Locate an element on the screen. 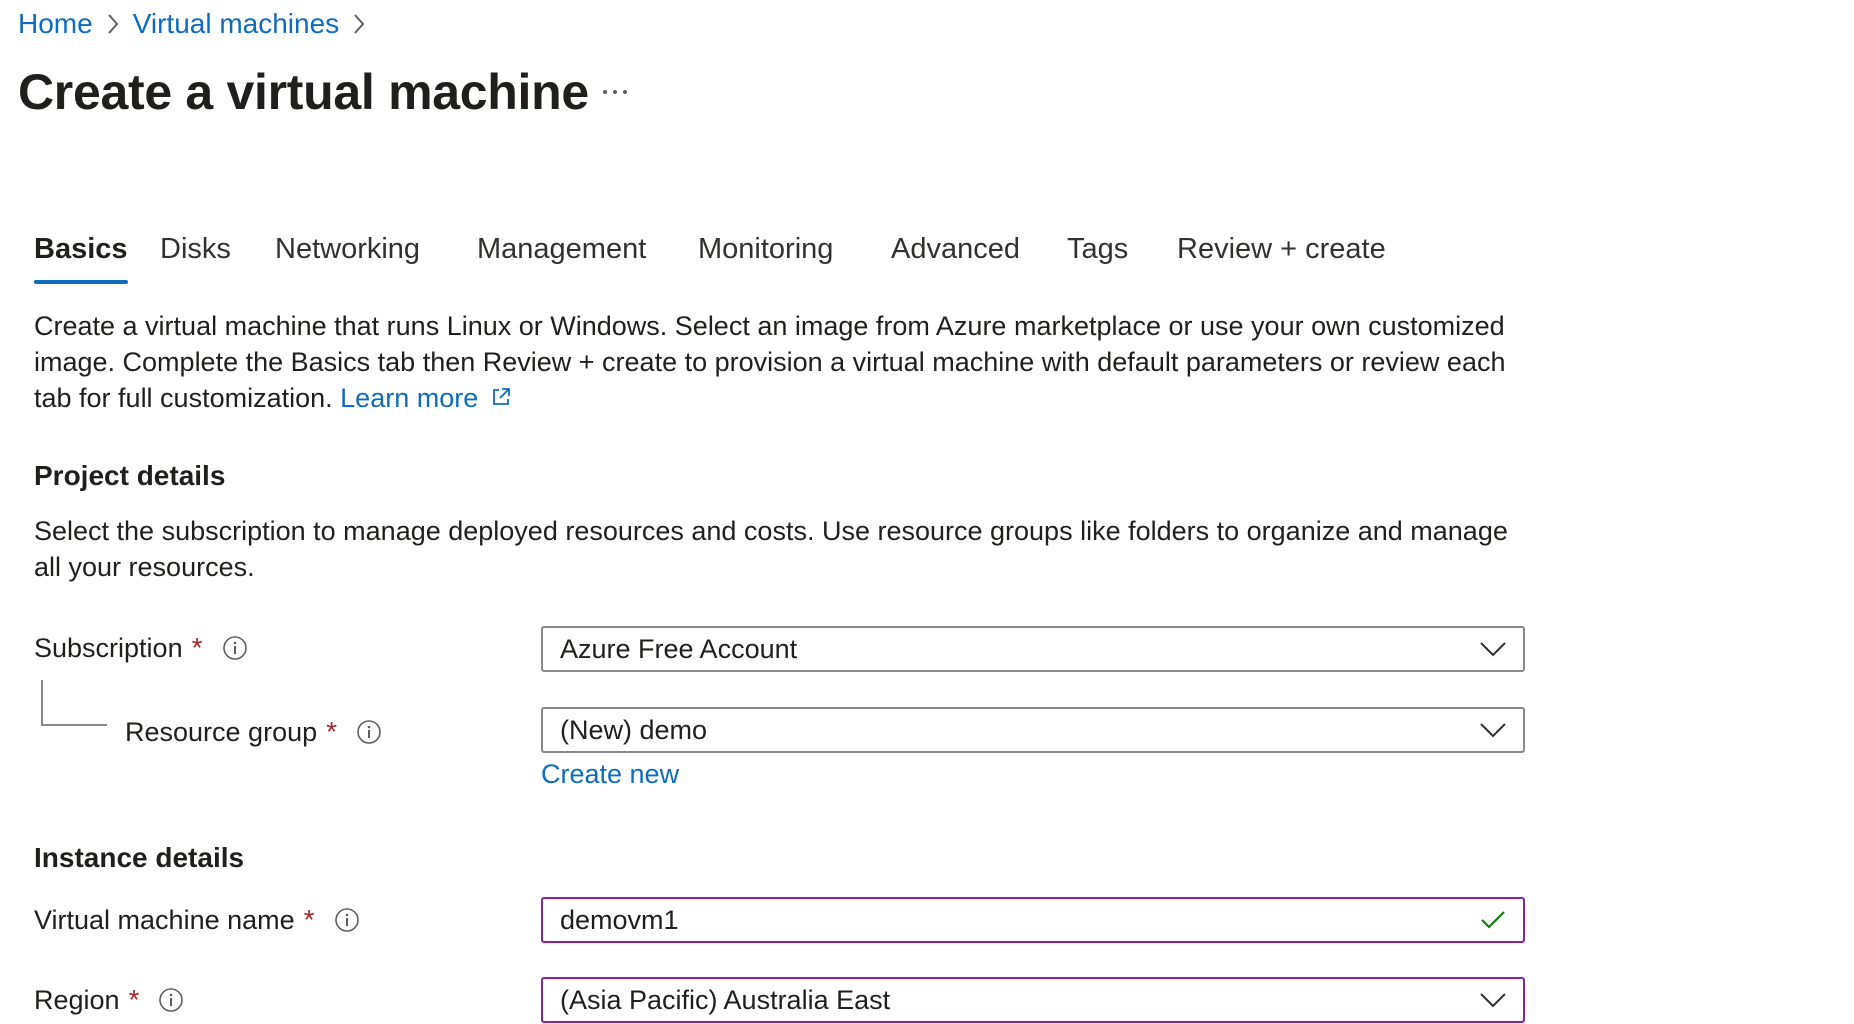 This screenshot has height=1024, width=1854. learn-more-label: Learn more is located at coordinates (409, 398).